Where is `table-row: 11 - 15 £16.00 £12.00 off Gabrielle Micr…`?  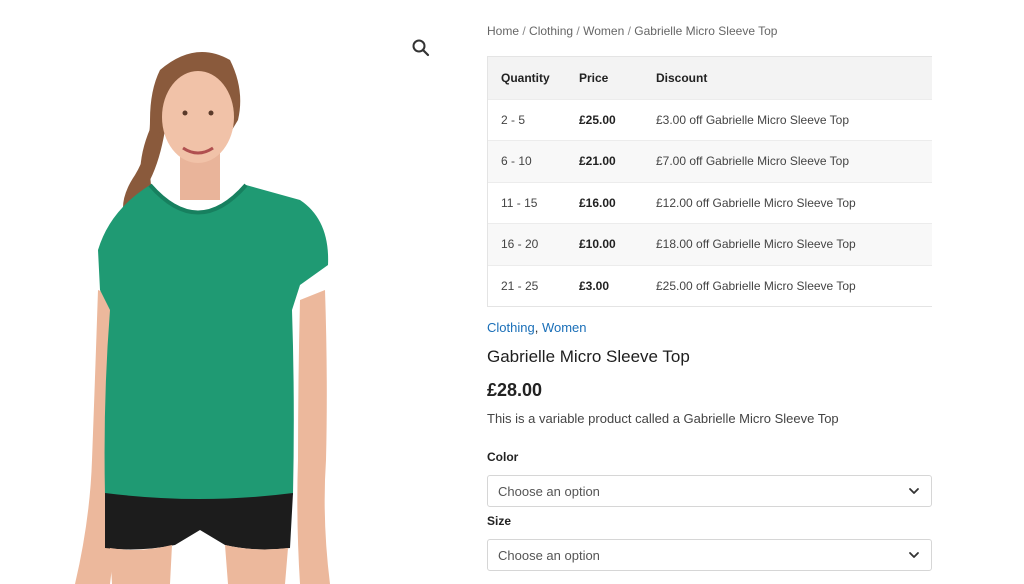
table-row: 11 - 15 £16.00 £12.00 off Gabrielle Micr… is located at coordinates (710, 202).